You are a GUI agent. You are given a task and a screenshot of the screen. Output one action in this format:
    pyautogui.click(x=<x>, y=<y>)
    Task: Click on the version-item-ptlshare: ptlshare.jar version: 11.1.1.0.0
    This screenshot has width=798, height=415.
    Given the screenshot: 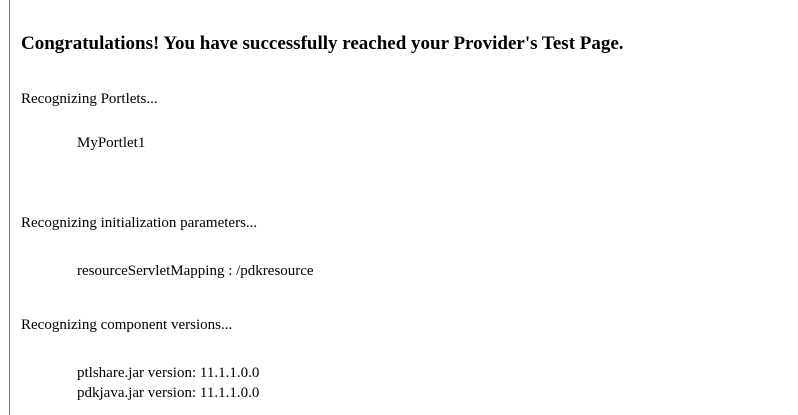 What is the action you would take?
    pyautogui.click(x=168, y=373)
    